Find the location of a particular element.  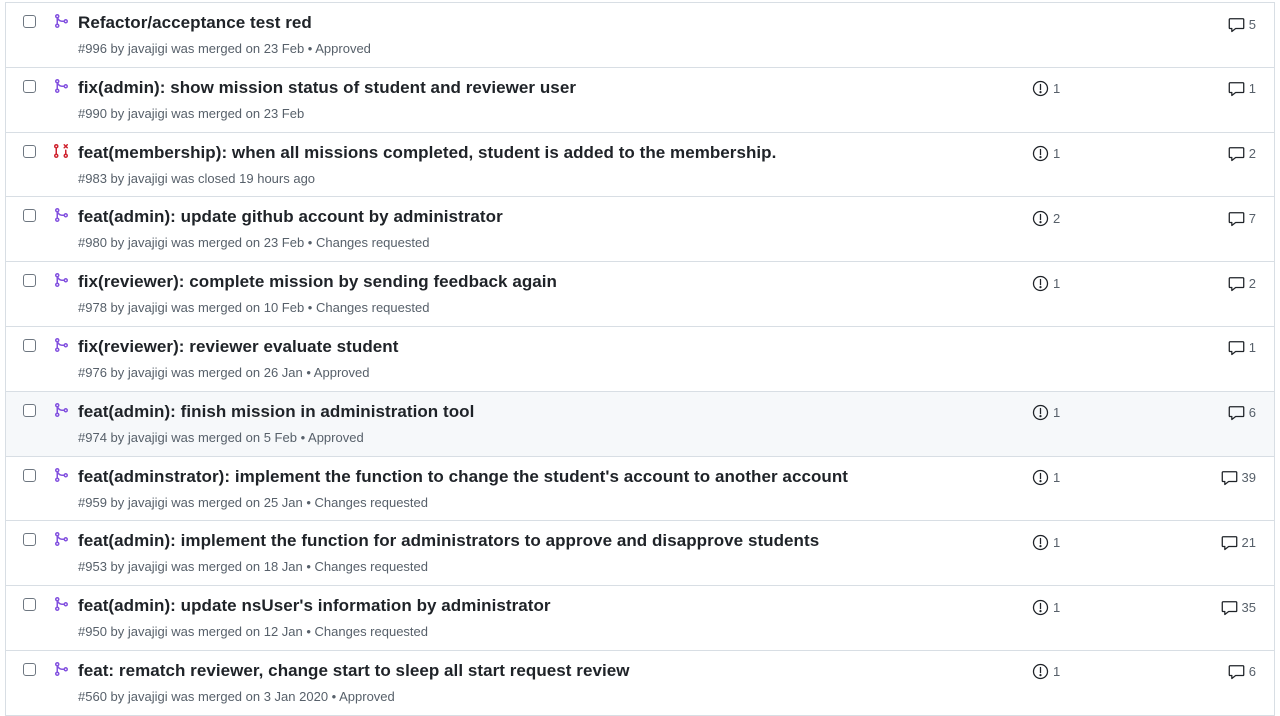

pull-request-title-link: Refactor/acceptance test red is located at coordinates (195, 23).